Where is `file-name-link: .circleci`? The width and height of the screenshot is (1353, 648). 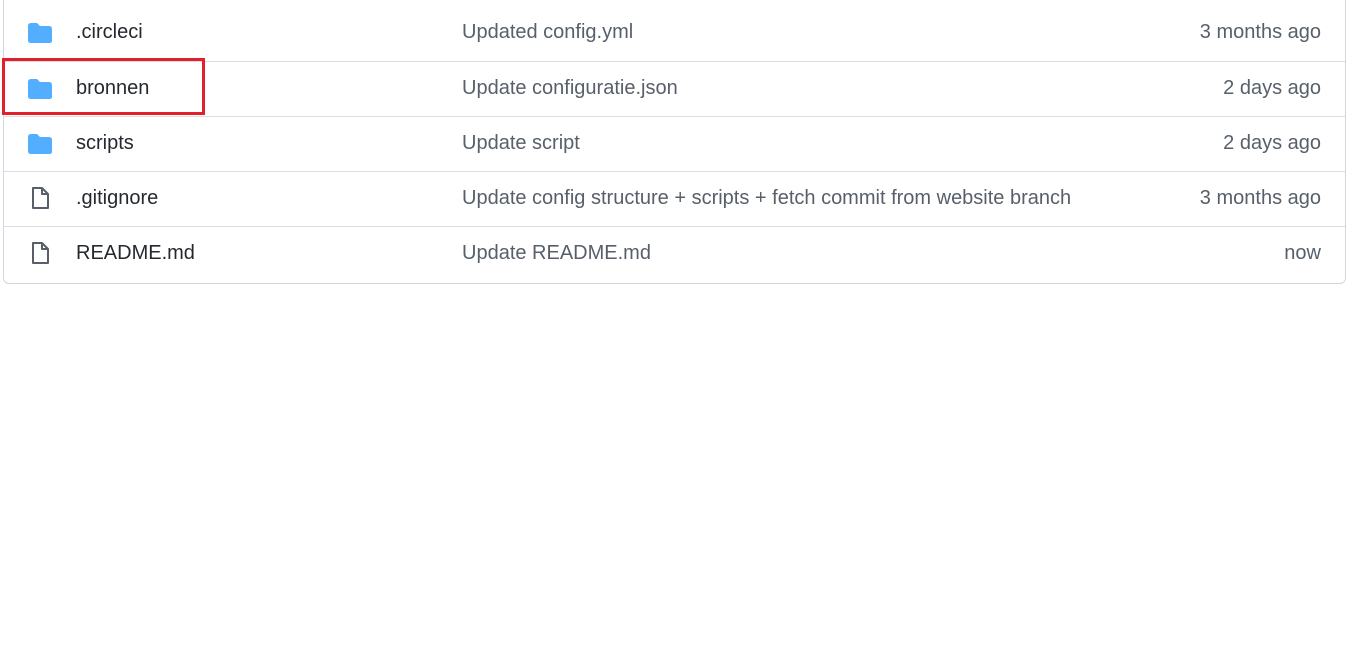
file-name-link: .circleci is located at coordinates (109, 32).